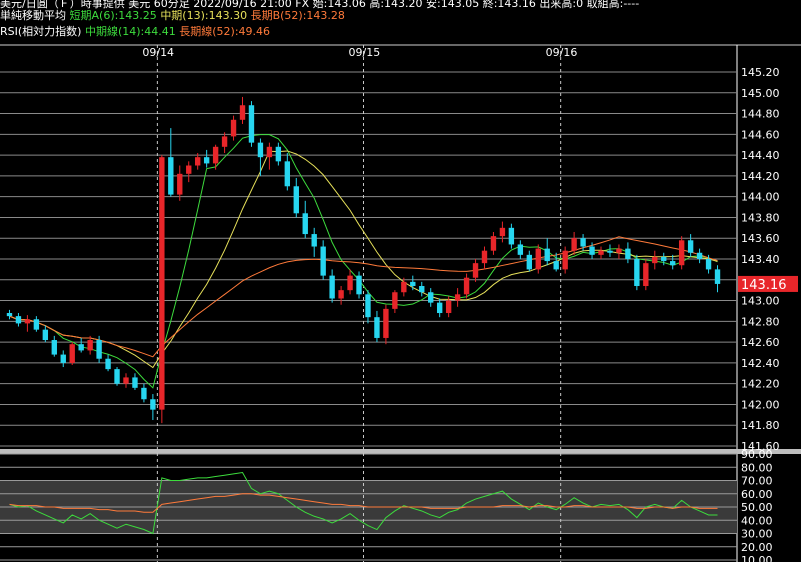 Image resolution: width=801 pixels, height=562 pixels. Describe the element at coordinates (757, 467) in the screenshot. I see `rsi-tick-label: 80.00` at that location.